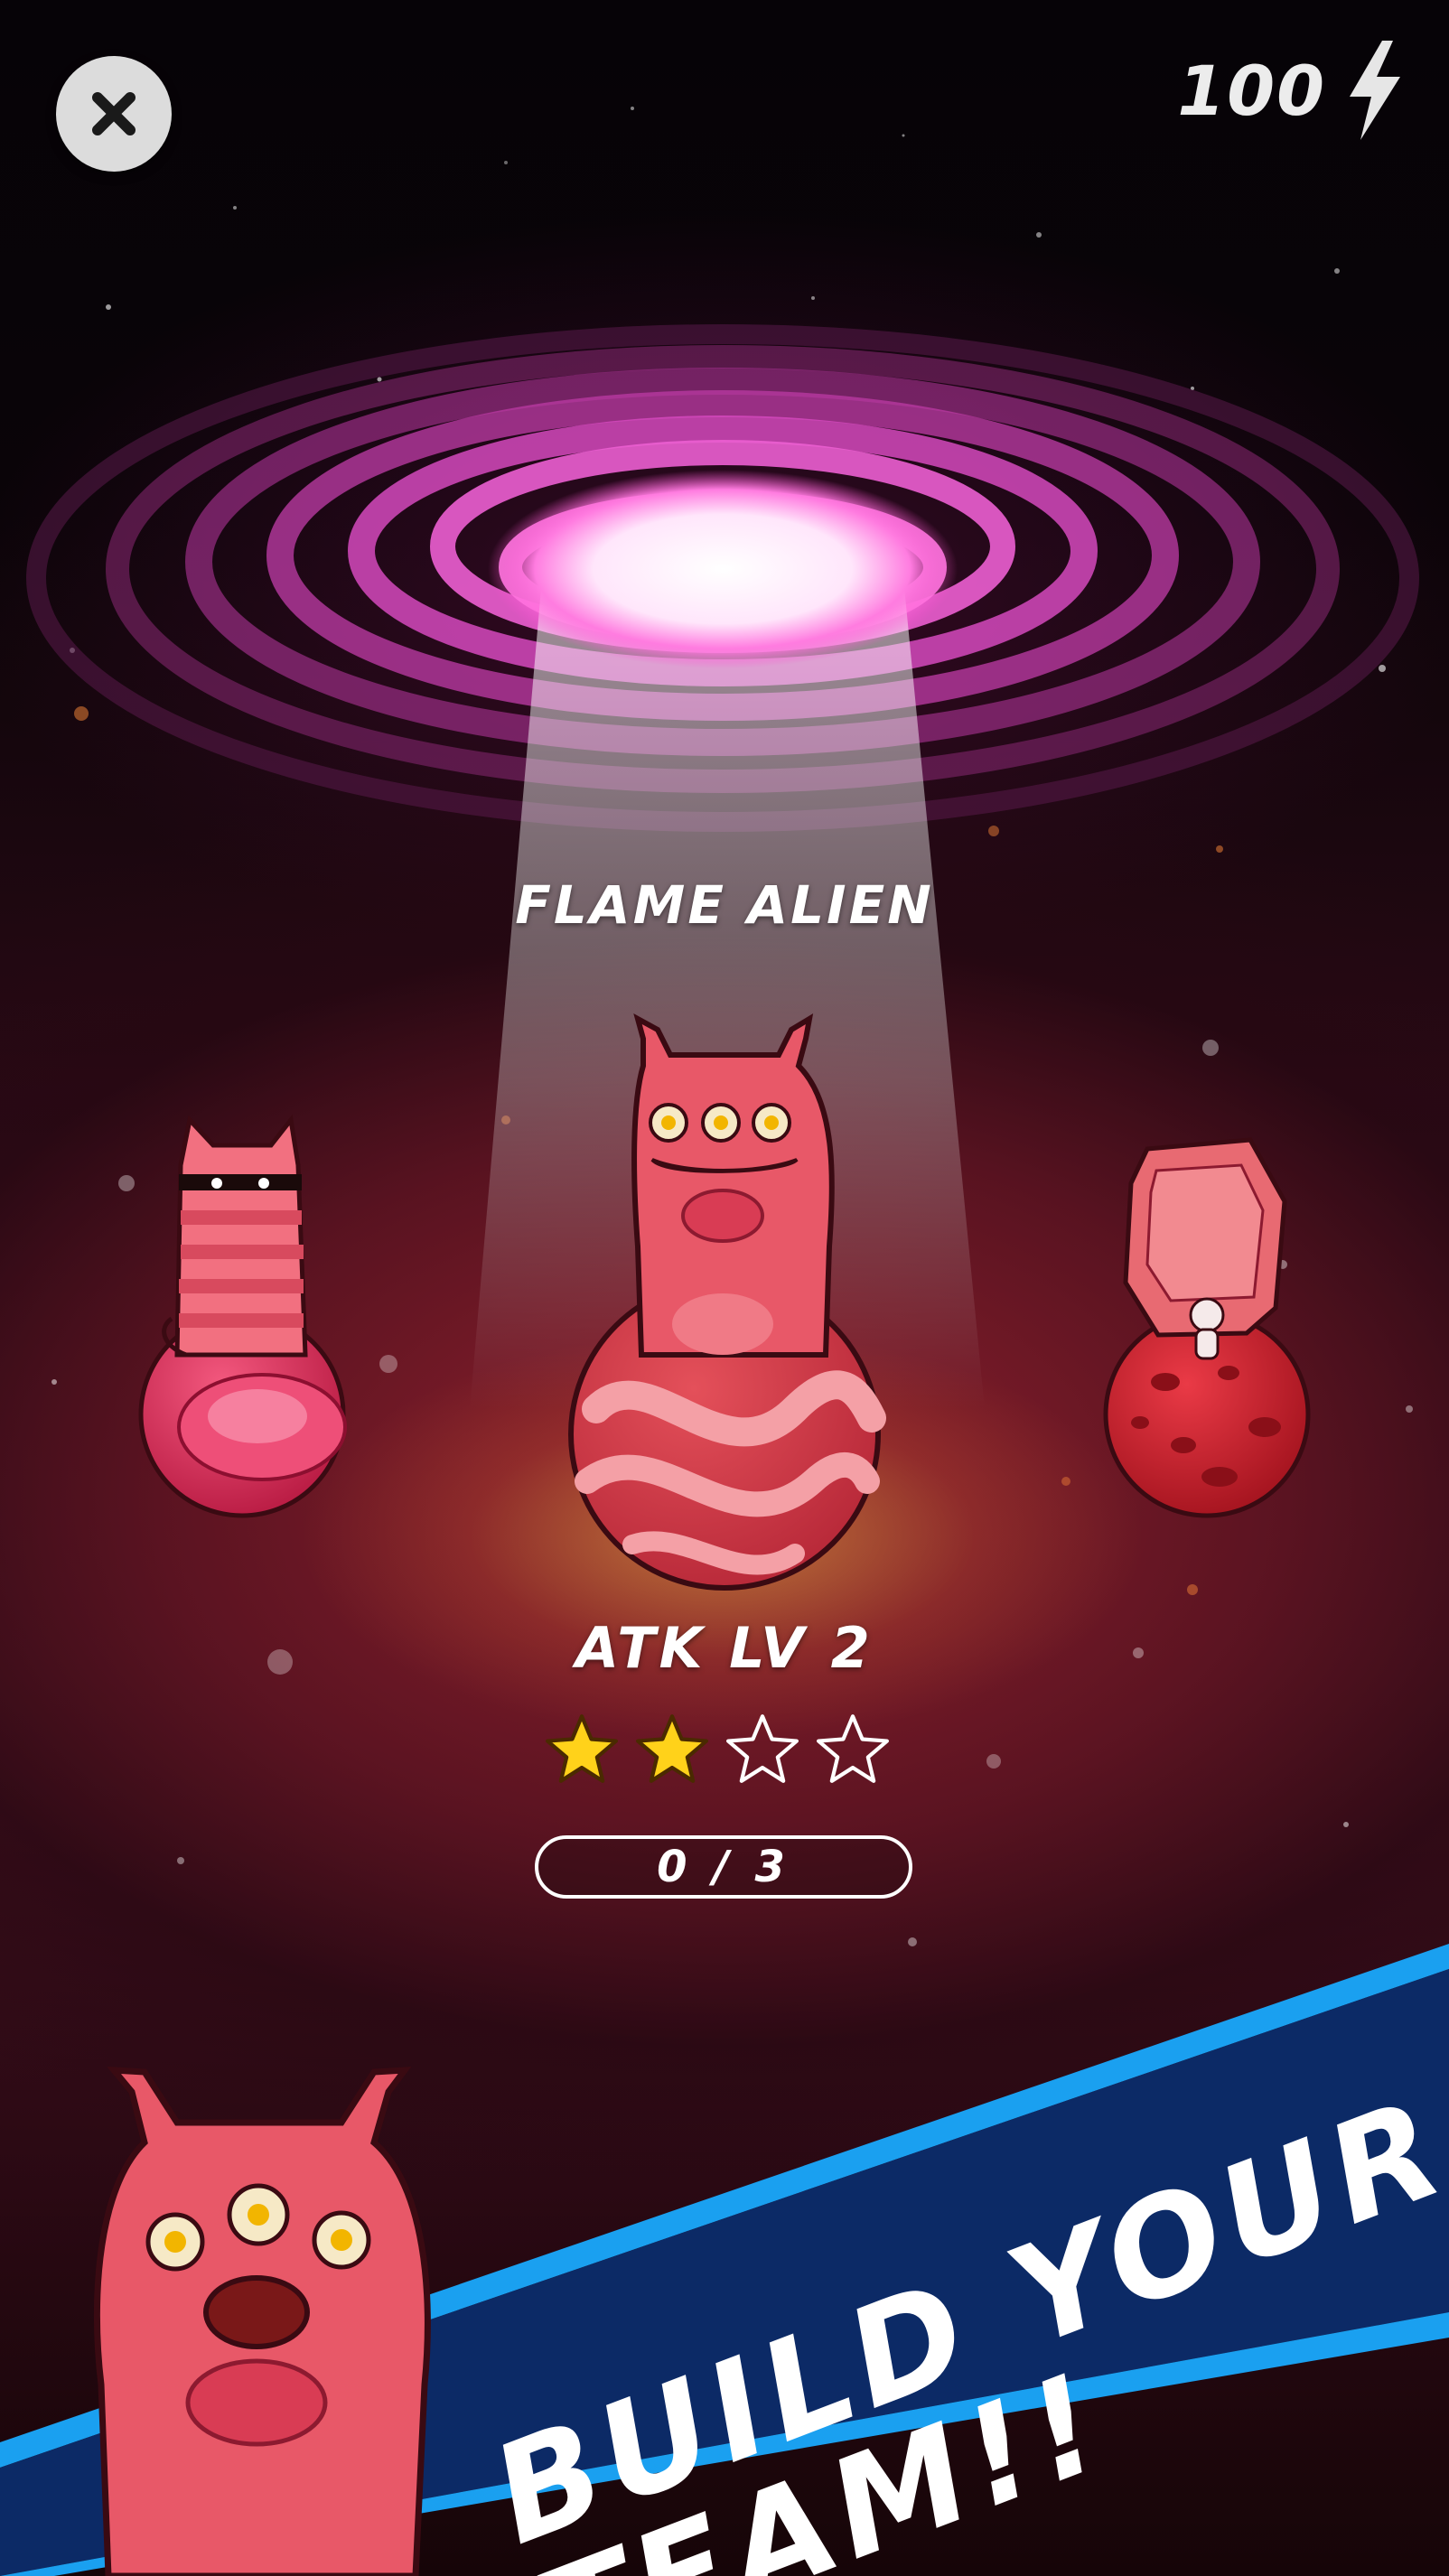 The image size is (1449, 2576). I want to click on lightning-bolt-icon, so click(1375, 91).